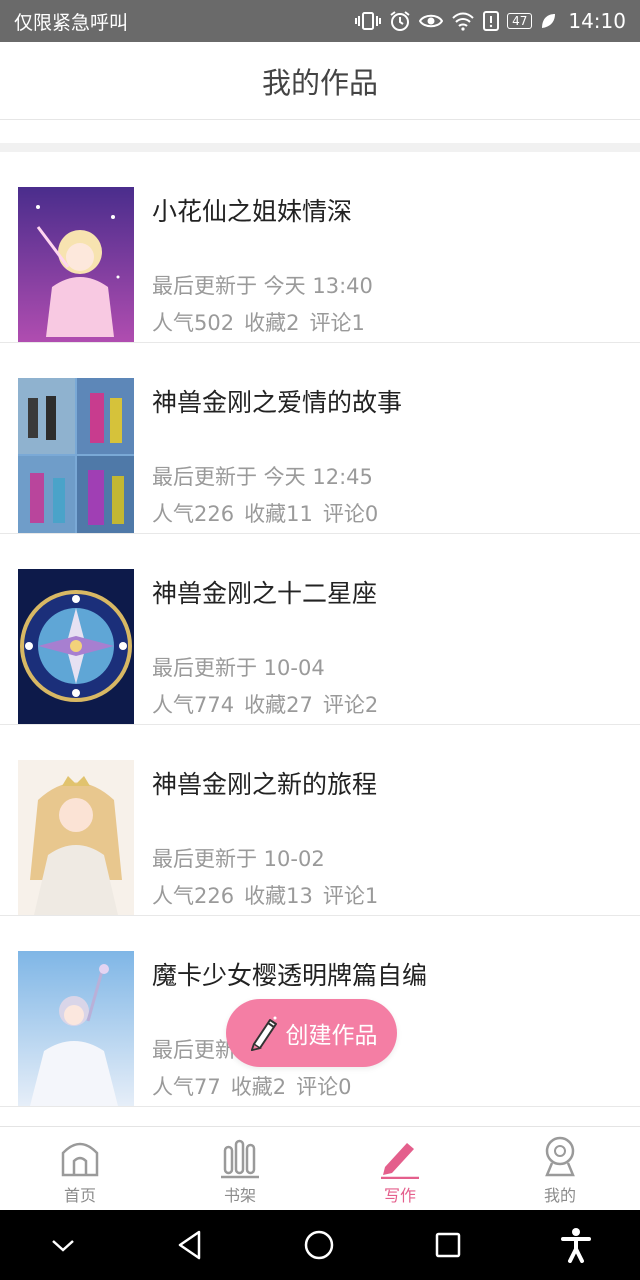 Image resolution: width=640 pixels, height=1280 pixels. I want to click on bottom-tab-bar: 首页 书架 写作 我的, so click(320, 1168).